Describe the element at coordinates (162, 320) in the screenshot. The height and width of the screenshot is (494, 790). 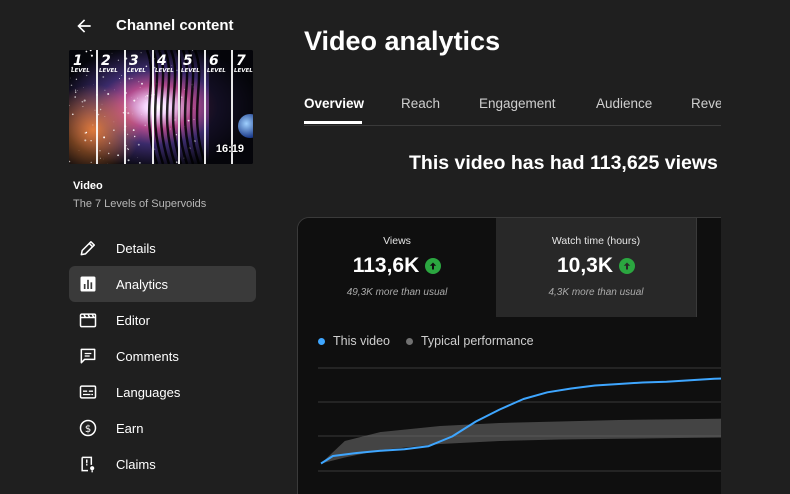
I see `sidebar-item-editor: Editor` at that location.